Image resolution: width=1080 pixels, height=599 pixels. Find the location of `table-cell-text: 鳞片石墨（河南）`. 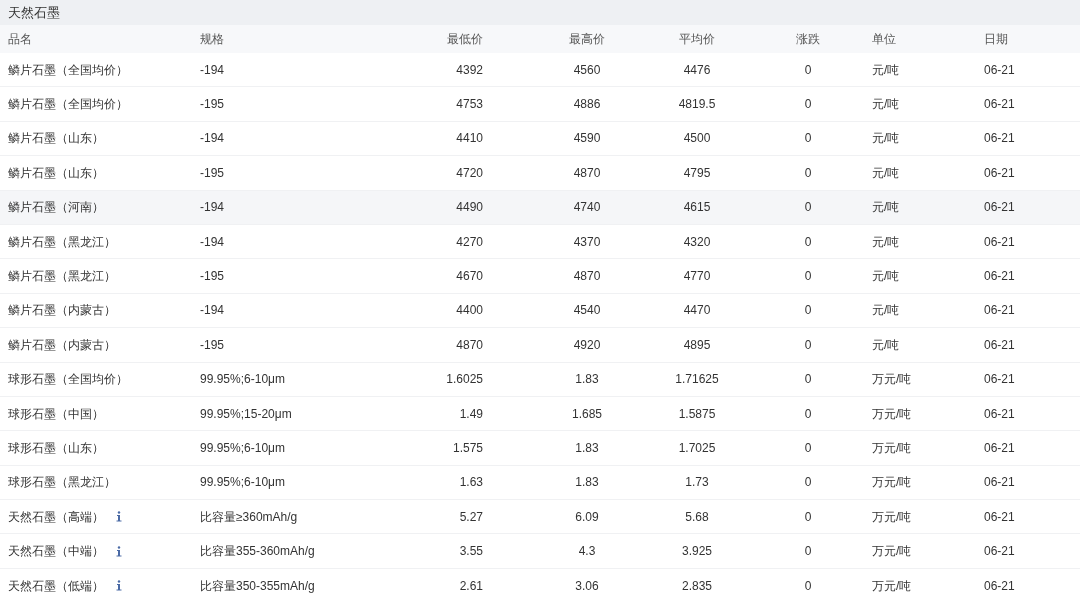

table-cell-text: 鳞片石墨（河南） is located at coordinates (56, 208).